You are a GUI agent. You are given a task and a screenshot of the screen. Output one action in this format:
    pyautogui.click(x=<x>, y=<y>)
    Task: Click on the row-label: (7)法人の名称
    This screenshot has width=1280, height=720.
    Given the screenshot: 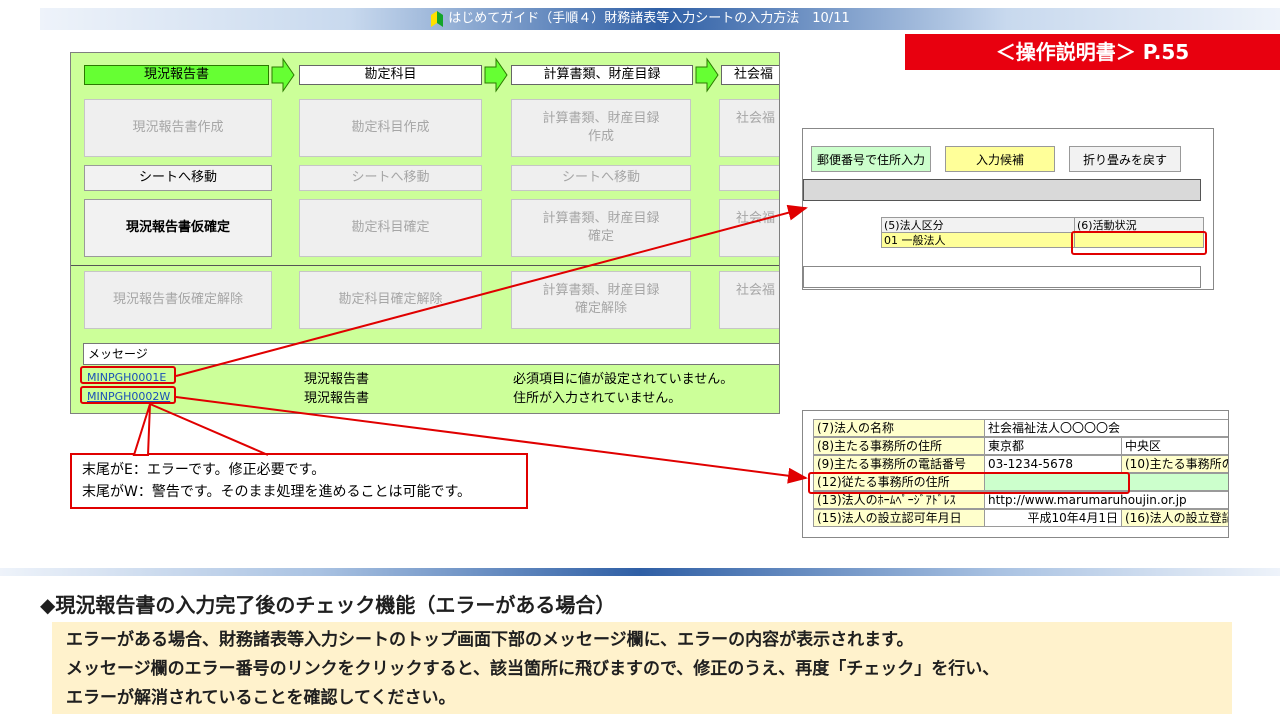 What is the action you would take?
    pyautogui.click(x=899, y=428)
    